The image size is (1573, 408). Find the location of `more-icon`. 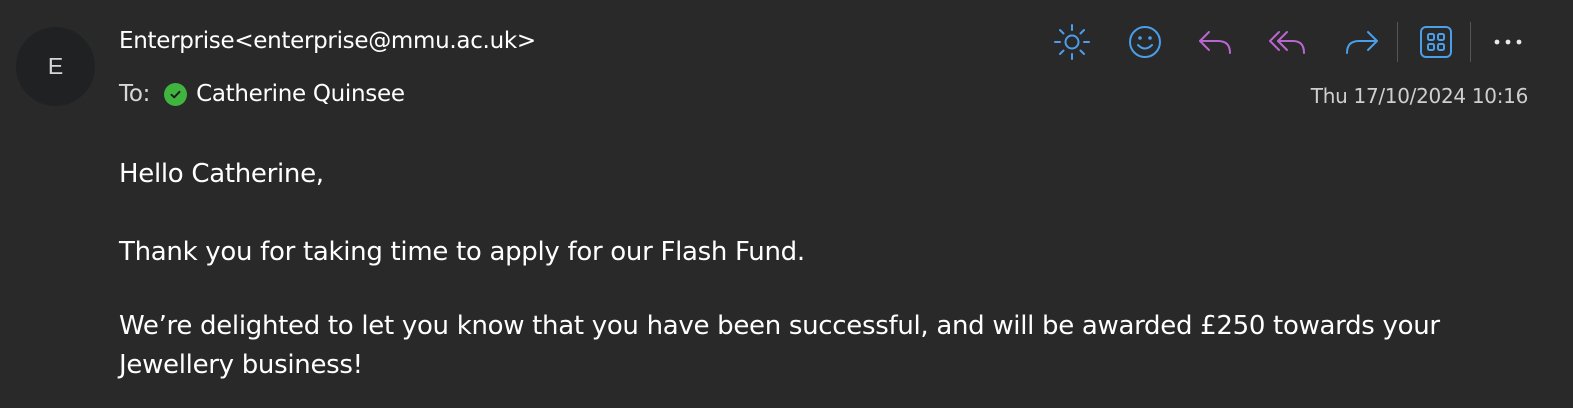

more-icon is located at coordinates (1508, 42).